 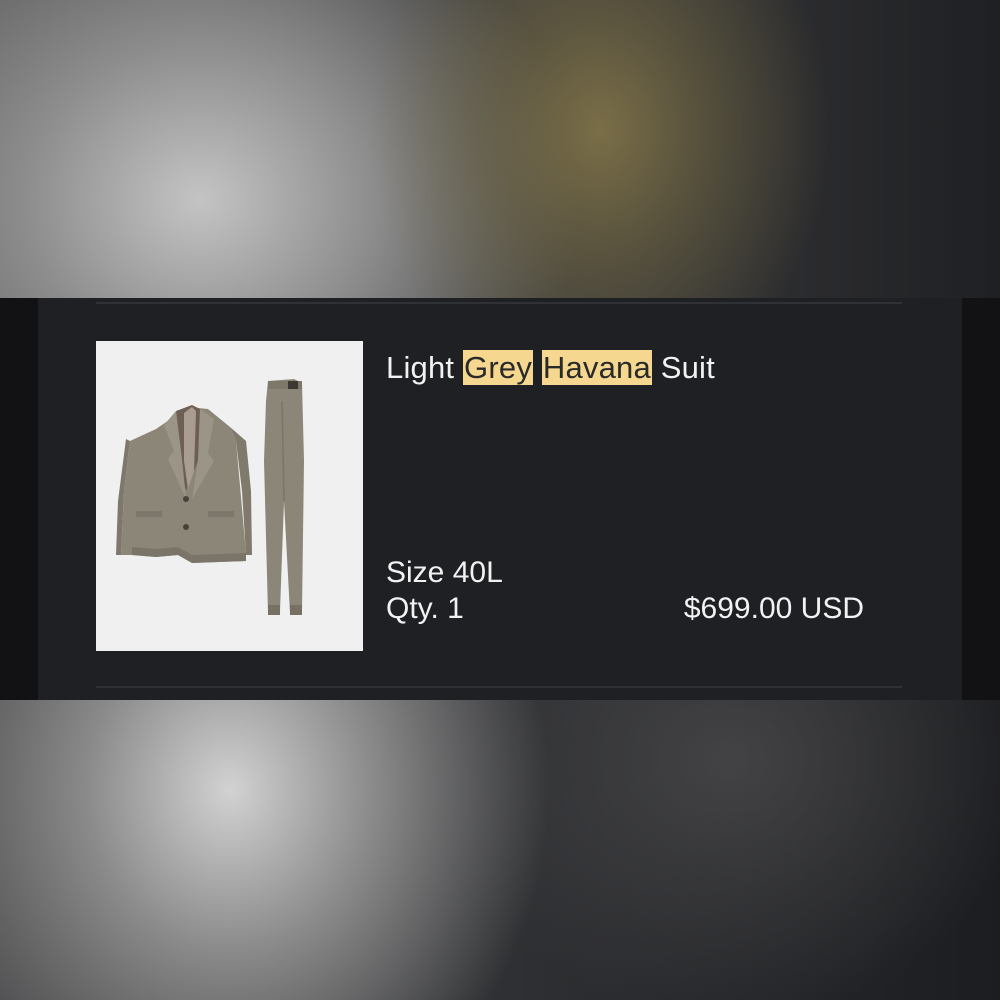 What do you see at coordinates (683, 367) in the screenshot?
I see `title-text-suit: Suit` at bounding box center [683, 367].